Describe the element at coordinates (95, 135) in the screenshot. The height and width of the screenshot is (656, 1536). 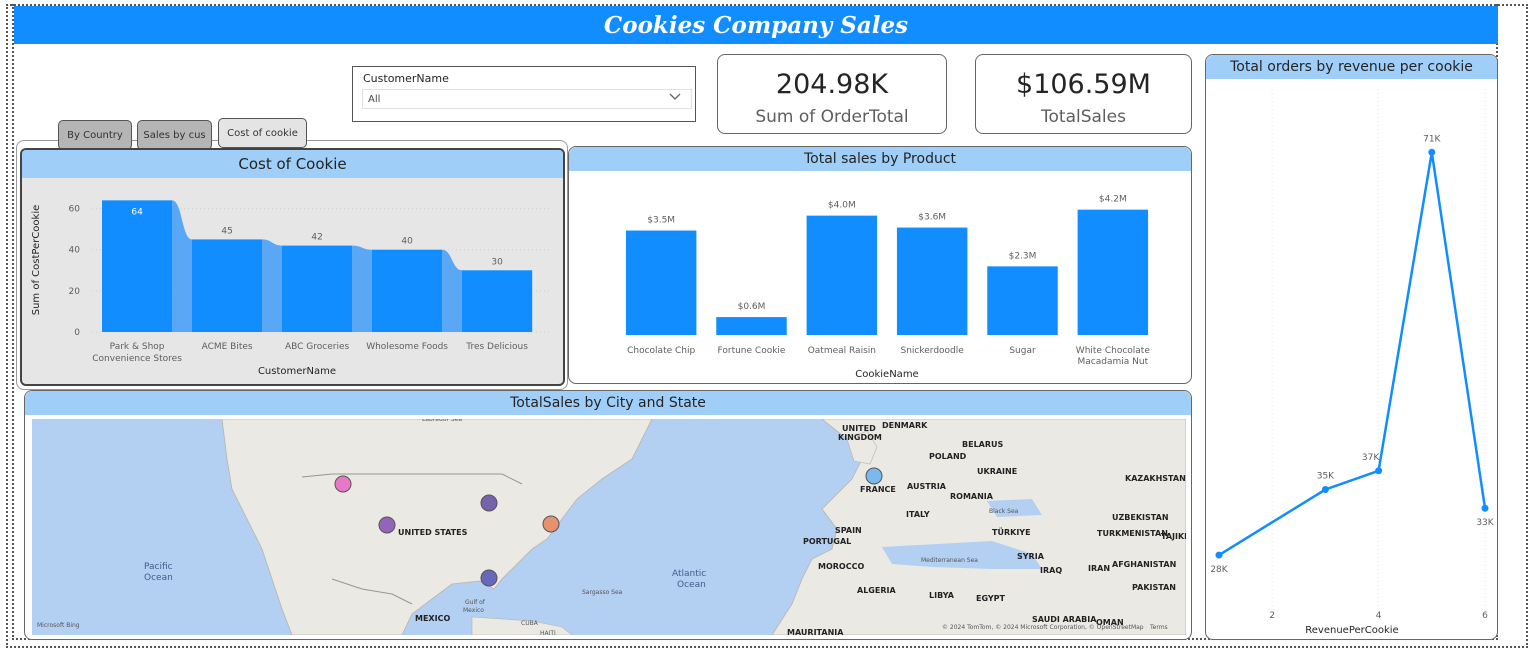
I see `tab-by-country: By Country` at that location.